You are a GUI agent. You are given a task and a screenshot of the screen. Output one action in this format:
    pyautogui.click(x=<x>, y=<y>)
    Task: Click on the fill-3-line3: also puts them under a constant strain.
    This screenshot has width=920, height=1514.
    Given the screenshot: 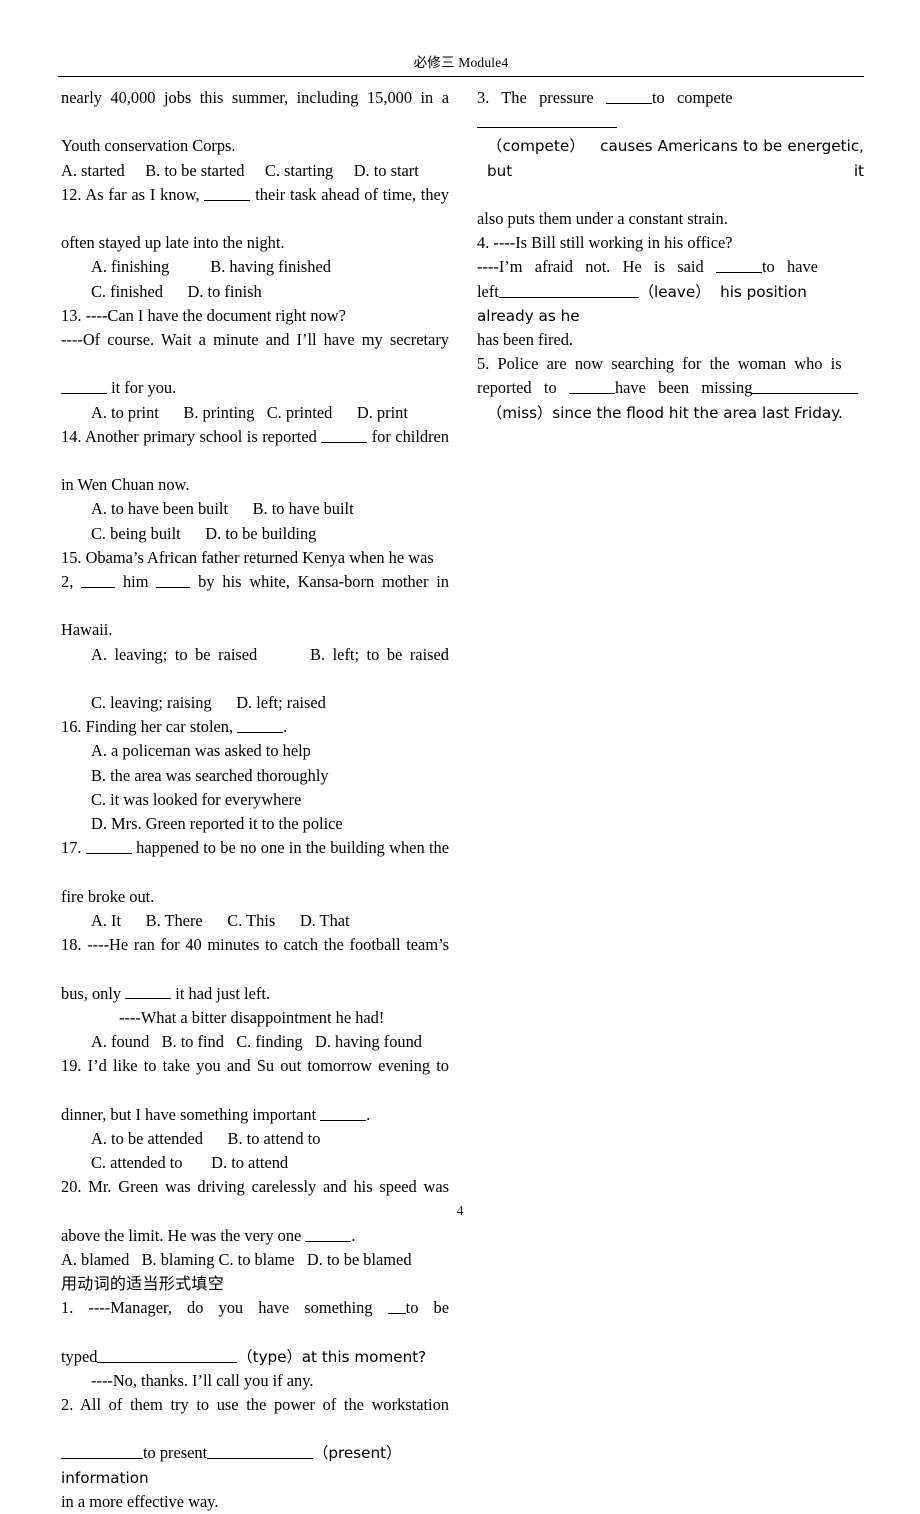 What is the action you would take?
    pyautogui.click(x=602, y=219)
    